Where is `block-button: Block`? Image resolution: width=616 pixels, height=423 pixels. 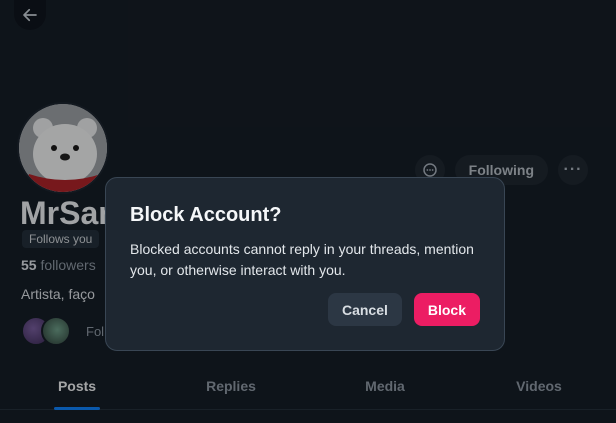 block-button: Block is located at coordinates (446, 309).